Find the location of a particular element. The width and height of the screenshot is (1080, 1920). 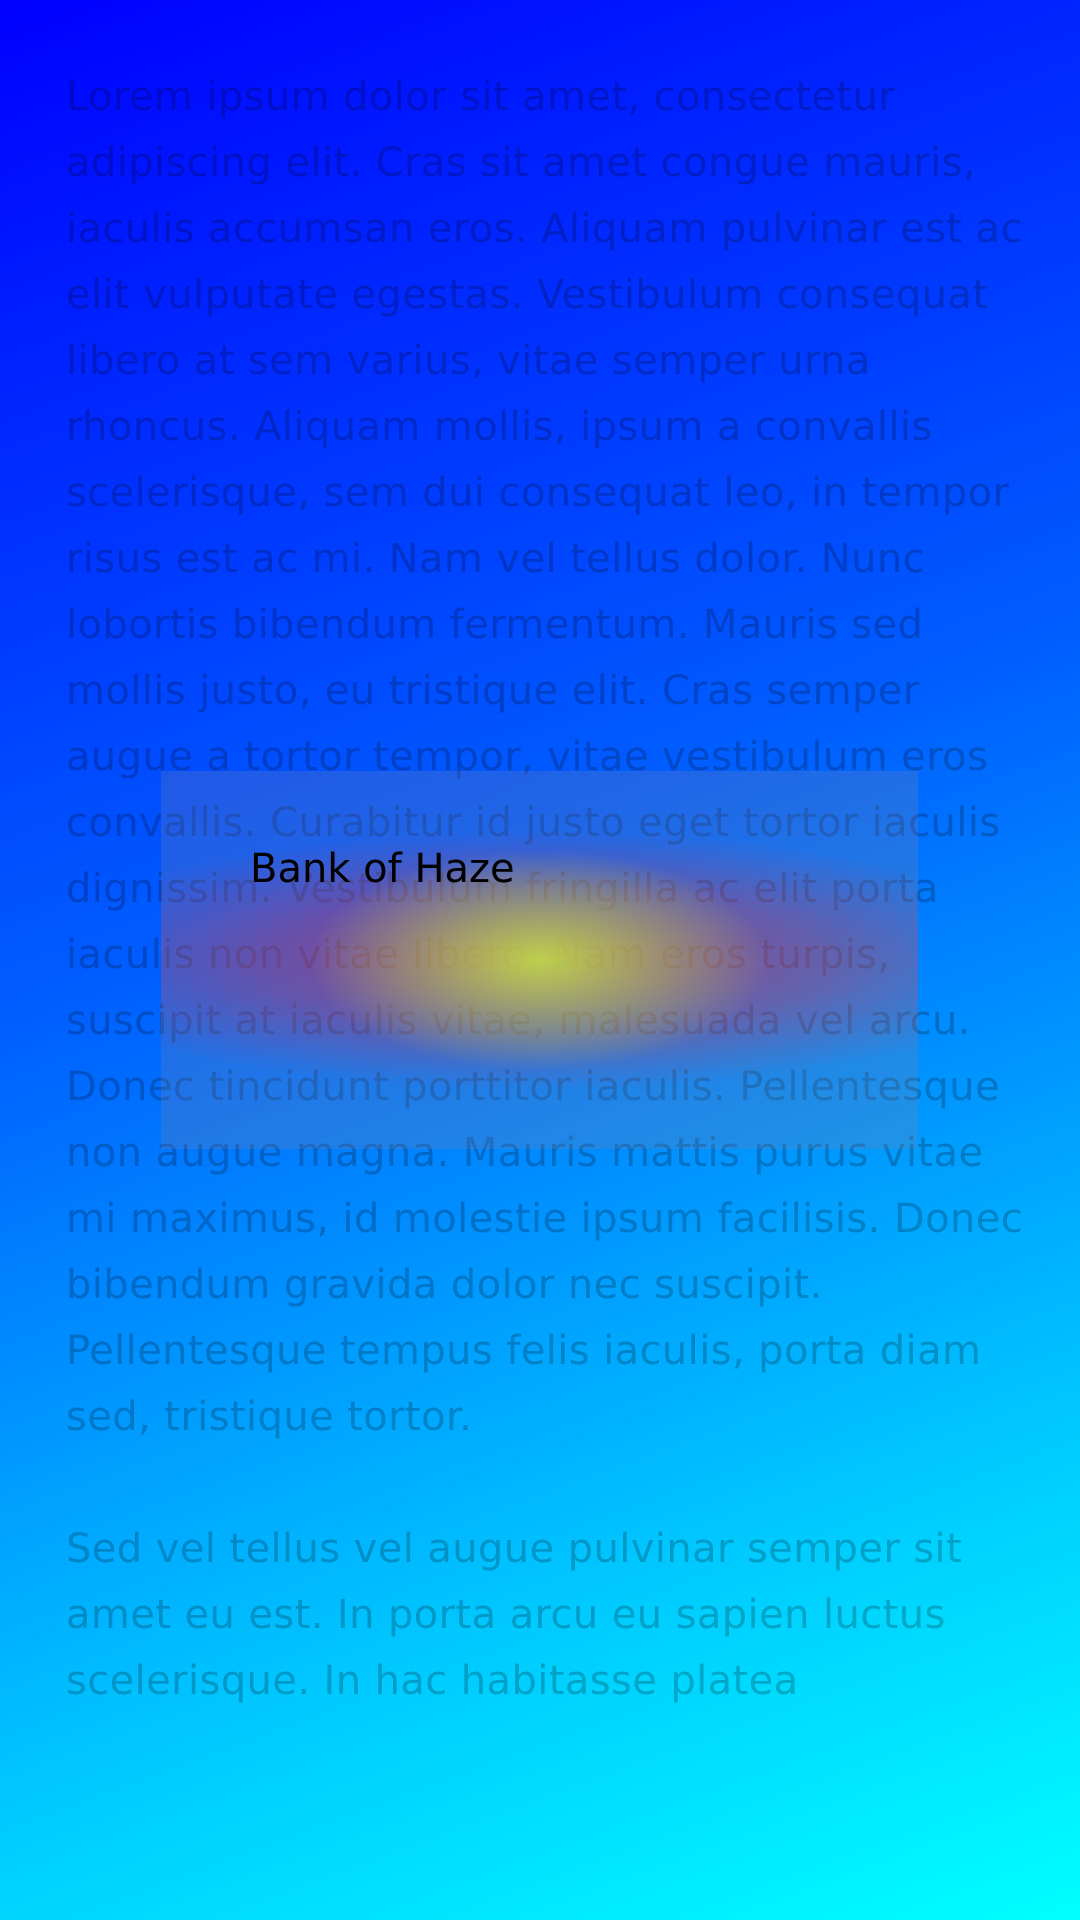

haze-card: Bank of Haze is located at coordinates (539, 960).